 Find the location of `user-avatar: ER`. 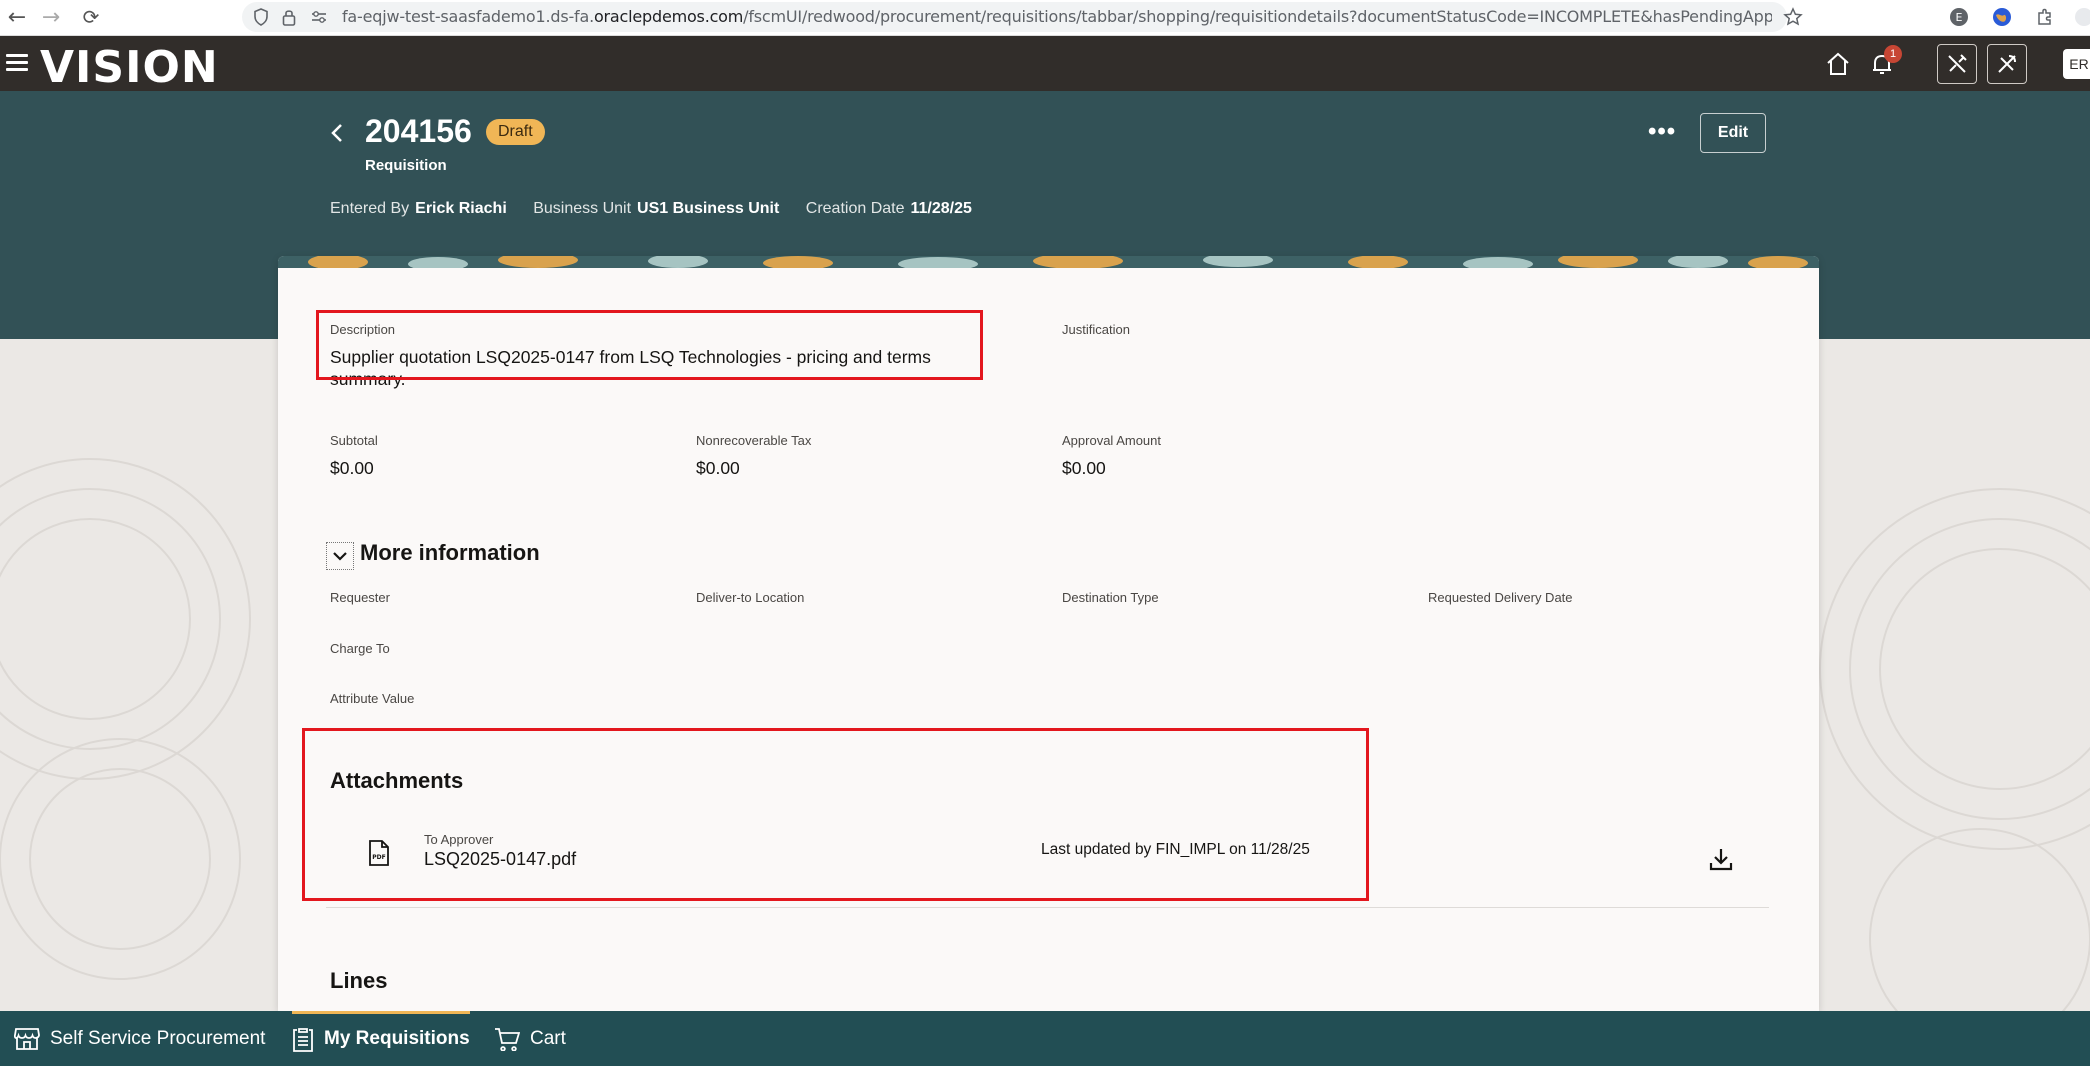

user-avatar: ER is located at coordinates (2076, 64).